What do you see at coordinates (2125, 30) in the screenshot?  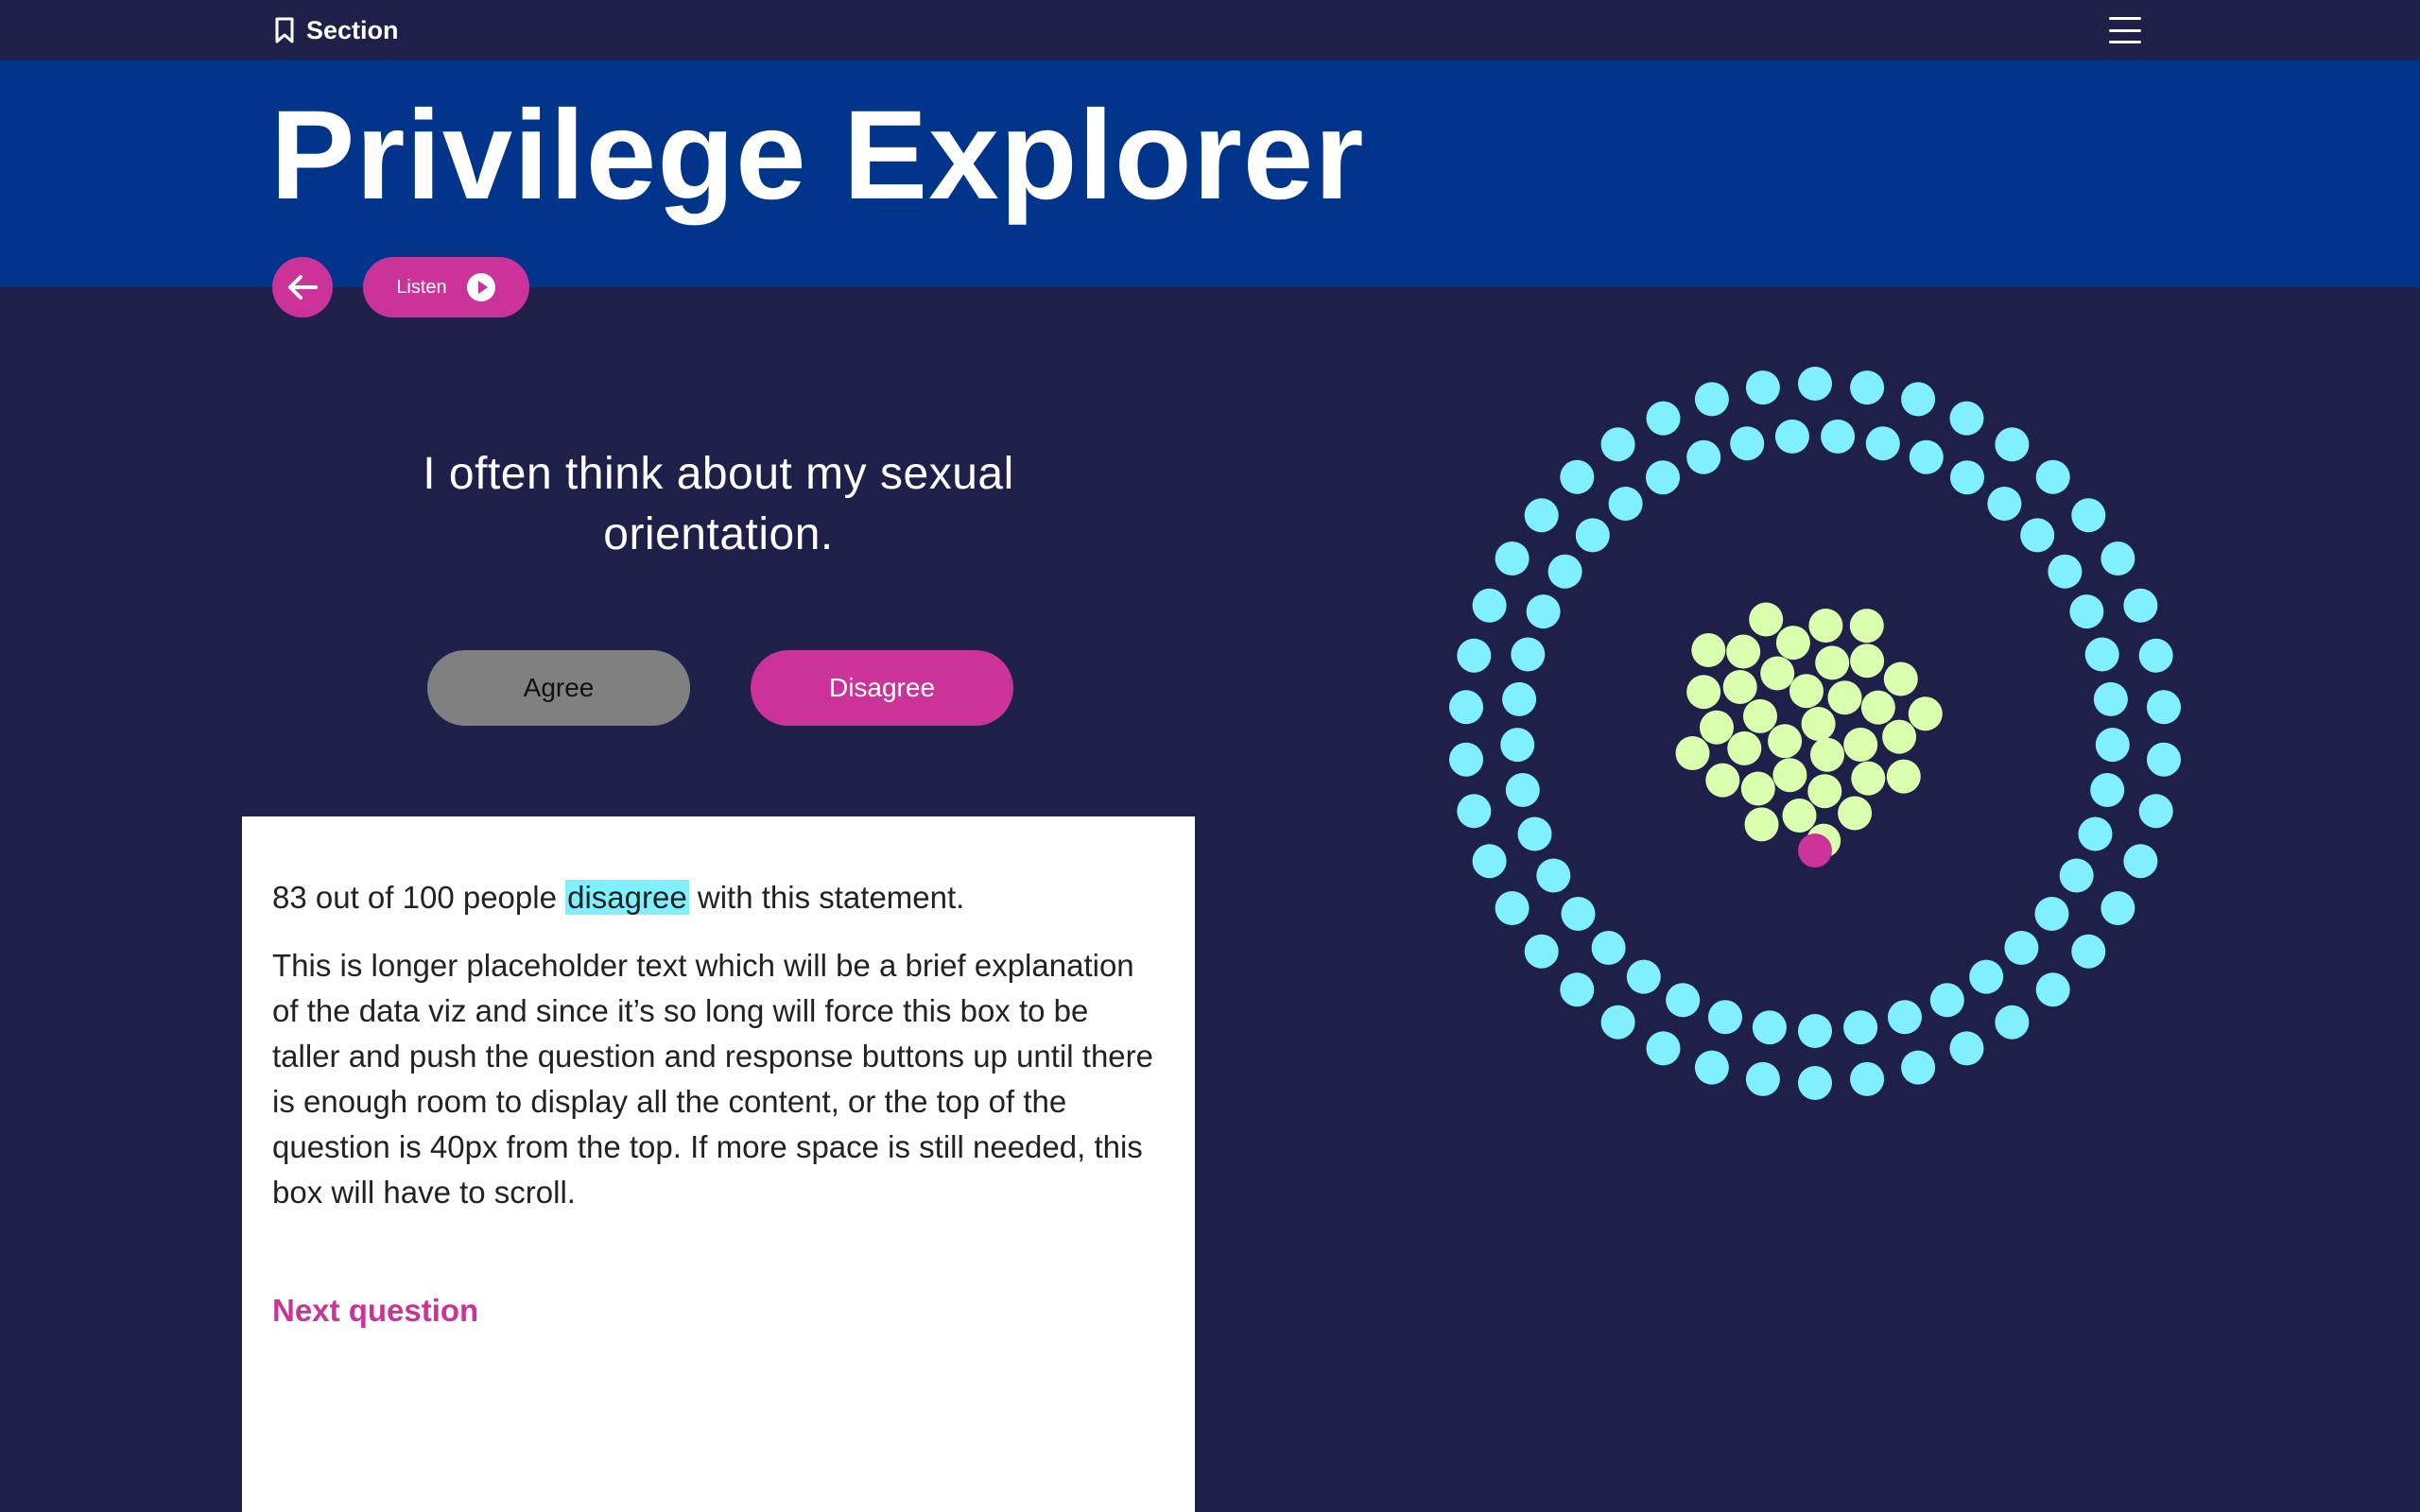 I see `menu-button` at bounding box center [2125, 30].